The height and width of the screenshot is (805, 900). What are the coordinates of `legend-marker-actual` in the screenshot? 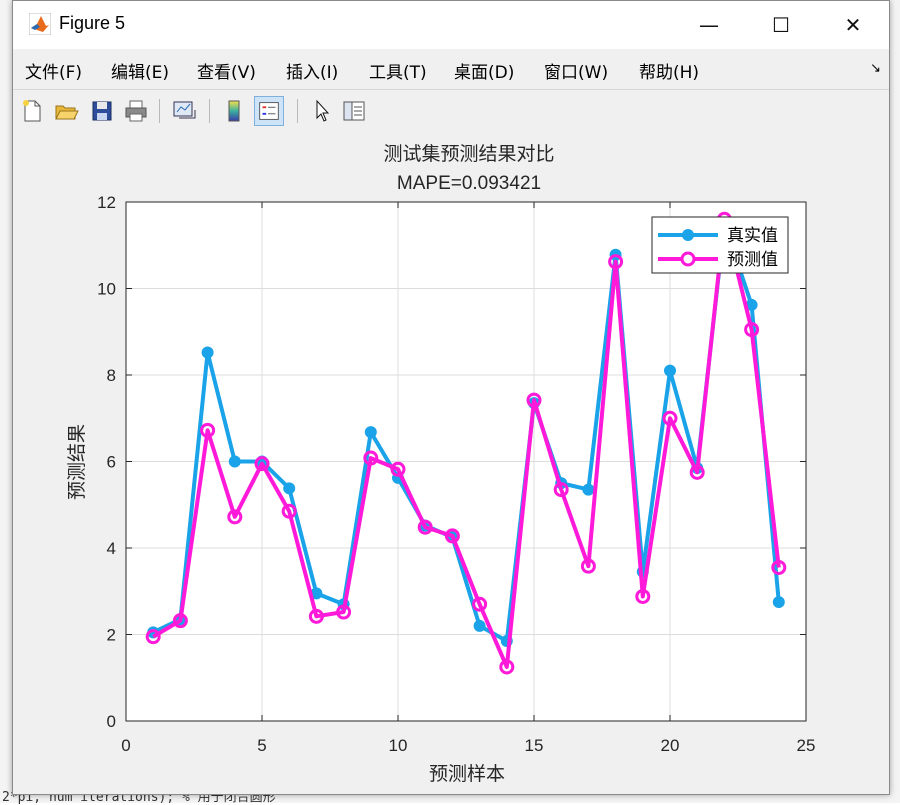 It's located at (688, 235).